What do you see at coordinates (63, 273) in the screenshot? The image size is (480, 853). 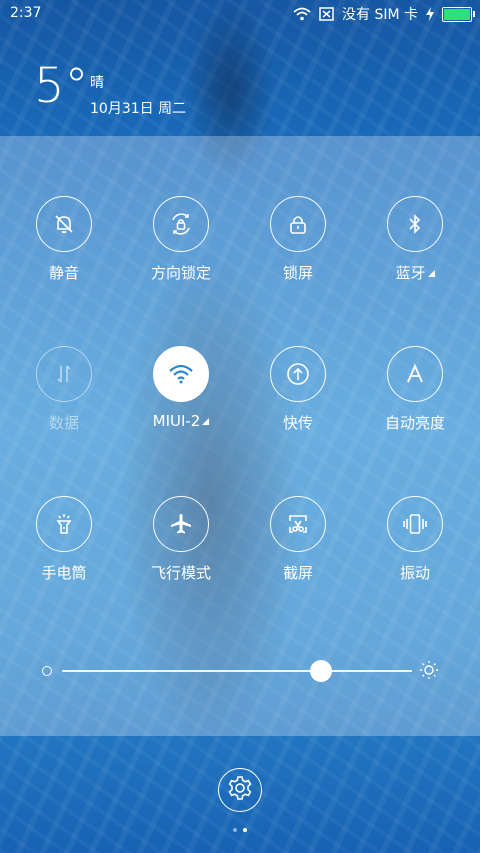 I see `tile-label: 静音` at bounding box center [63, 273].